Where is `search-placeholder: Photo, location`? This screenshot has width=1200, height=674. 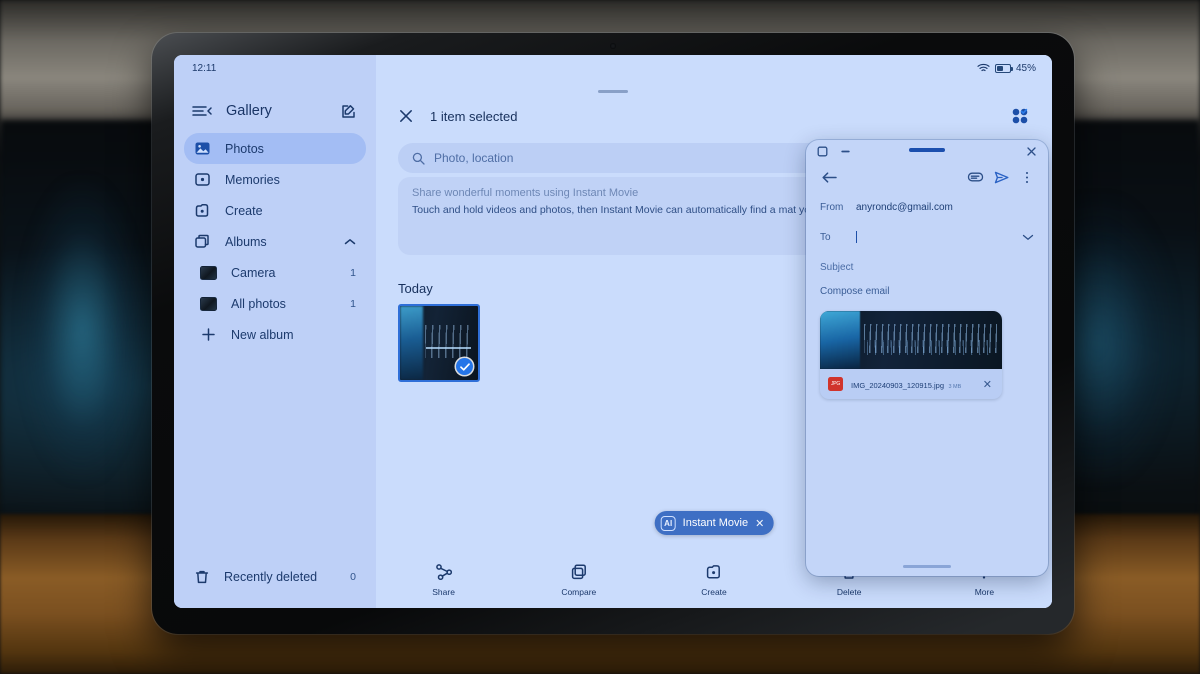 search-placeholder: Photo, location is located at coordinates (474, 158).